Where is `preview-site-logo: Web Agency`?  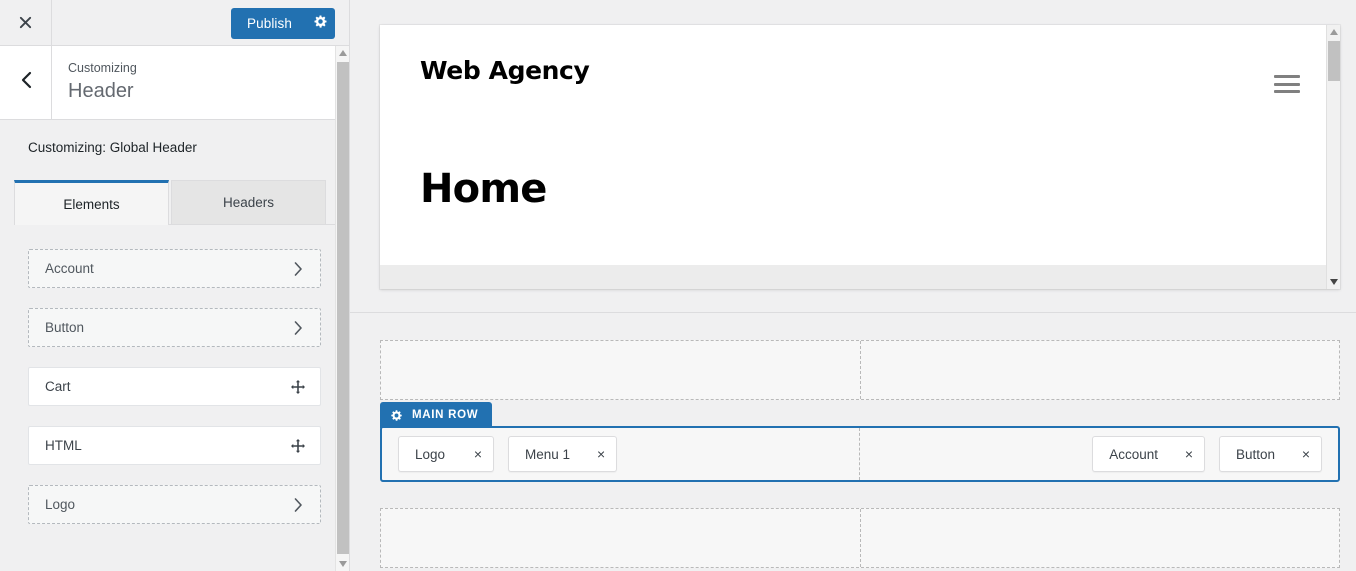 preview-site-logo: Web Agency is located at coordinates (505, 70).